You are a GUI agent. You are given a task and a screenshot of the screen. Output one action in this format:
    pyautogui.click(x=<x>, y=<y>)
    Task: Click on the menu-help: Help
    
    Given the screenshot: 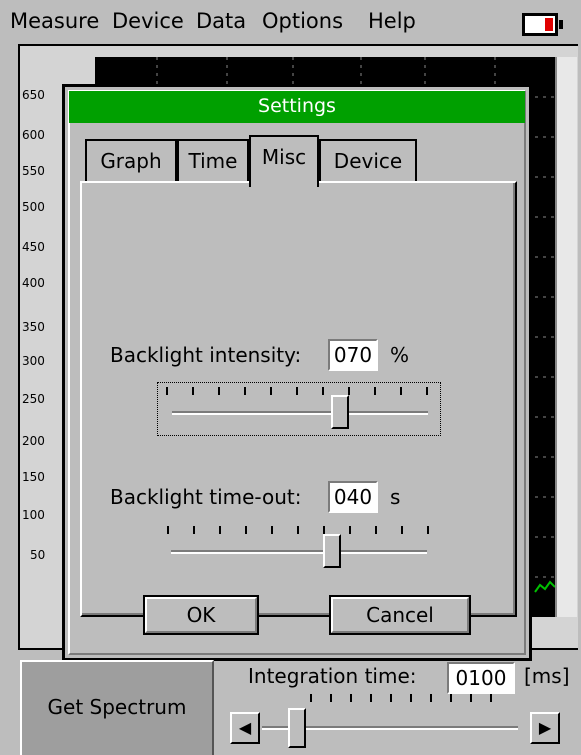 What is the action you would take?
    pyautogui.click(x=392, y=21)
    